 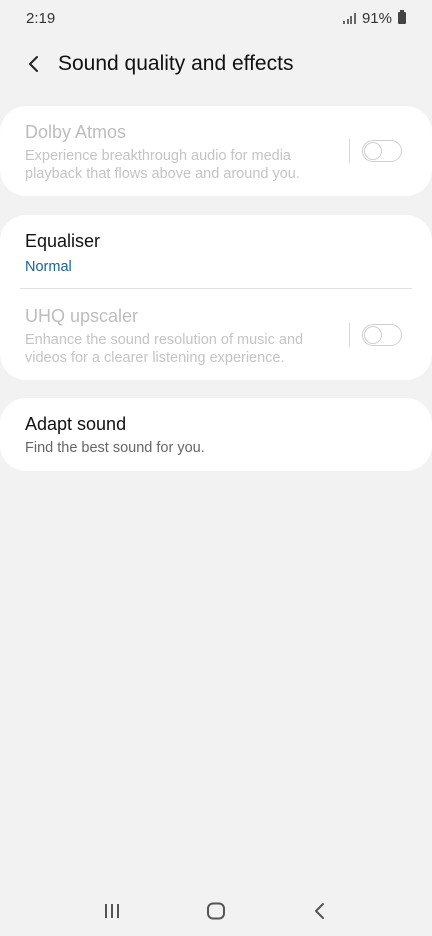 What do you see at coordinates (216, 18) in the screenshot?
I see `status-bar: 2:19 91%` at bounding box center [216, 18].